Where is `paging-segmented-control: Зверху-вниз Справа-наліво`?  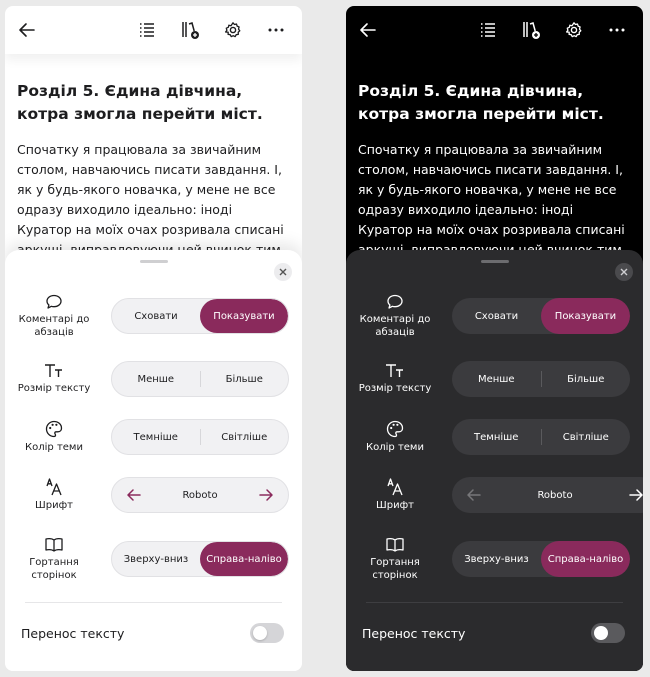
paging-segmented-control: Зверху-вниз Справа-наліво is located at coordinates (200, 559).